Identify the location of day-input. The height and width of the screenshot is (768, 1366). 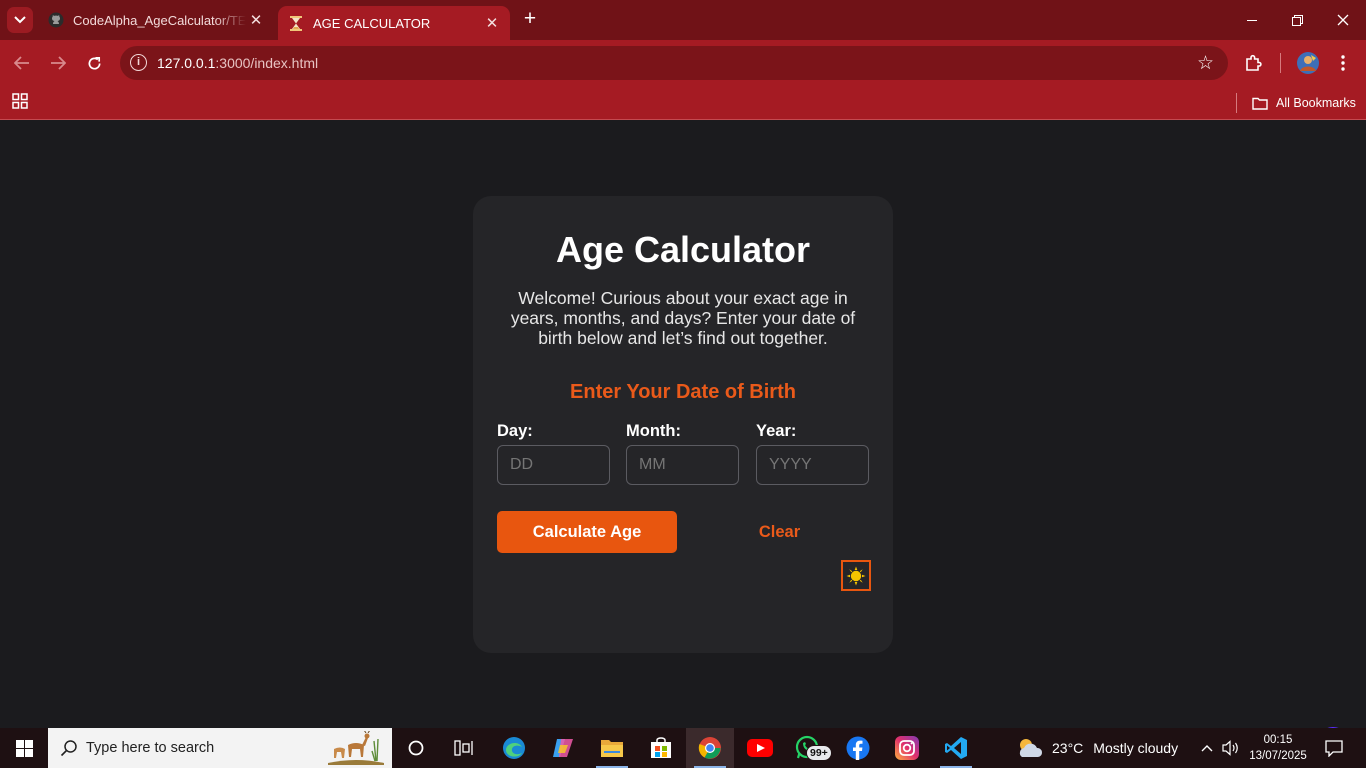
(553, 465).